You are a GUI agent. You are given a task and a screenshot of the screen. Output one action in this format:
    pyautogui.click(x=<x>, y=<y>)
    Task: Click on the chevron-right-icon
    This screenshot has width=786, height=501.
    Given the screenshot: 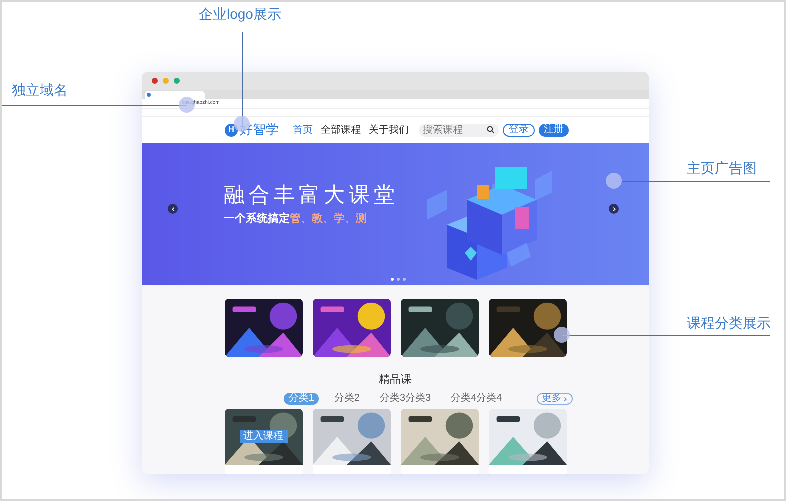 What is the action you would take?
    pyautogui.click(x=565, y=399)
    